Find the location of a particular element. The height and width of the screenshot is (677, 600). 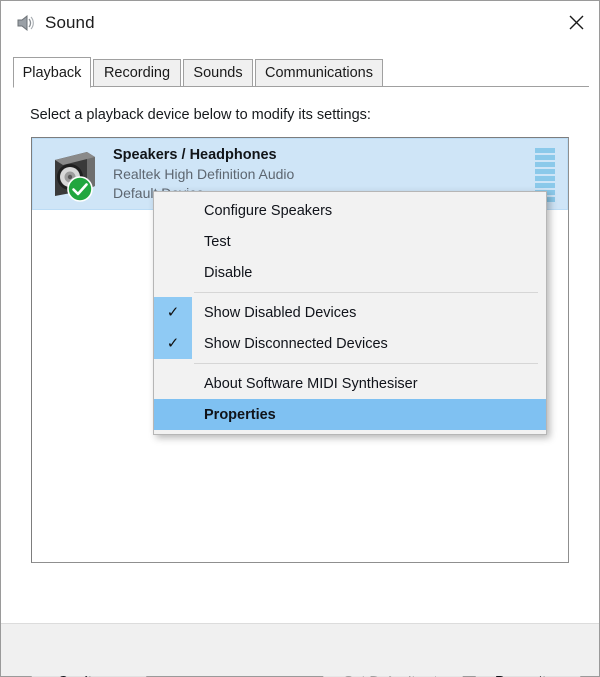

tab-communications: Communications is located at coordinates (319, 73).